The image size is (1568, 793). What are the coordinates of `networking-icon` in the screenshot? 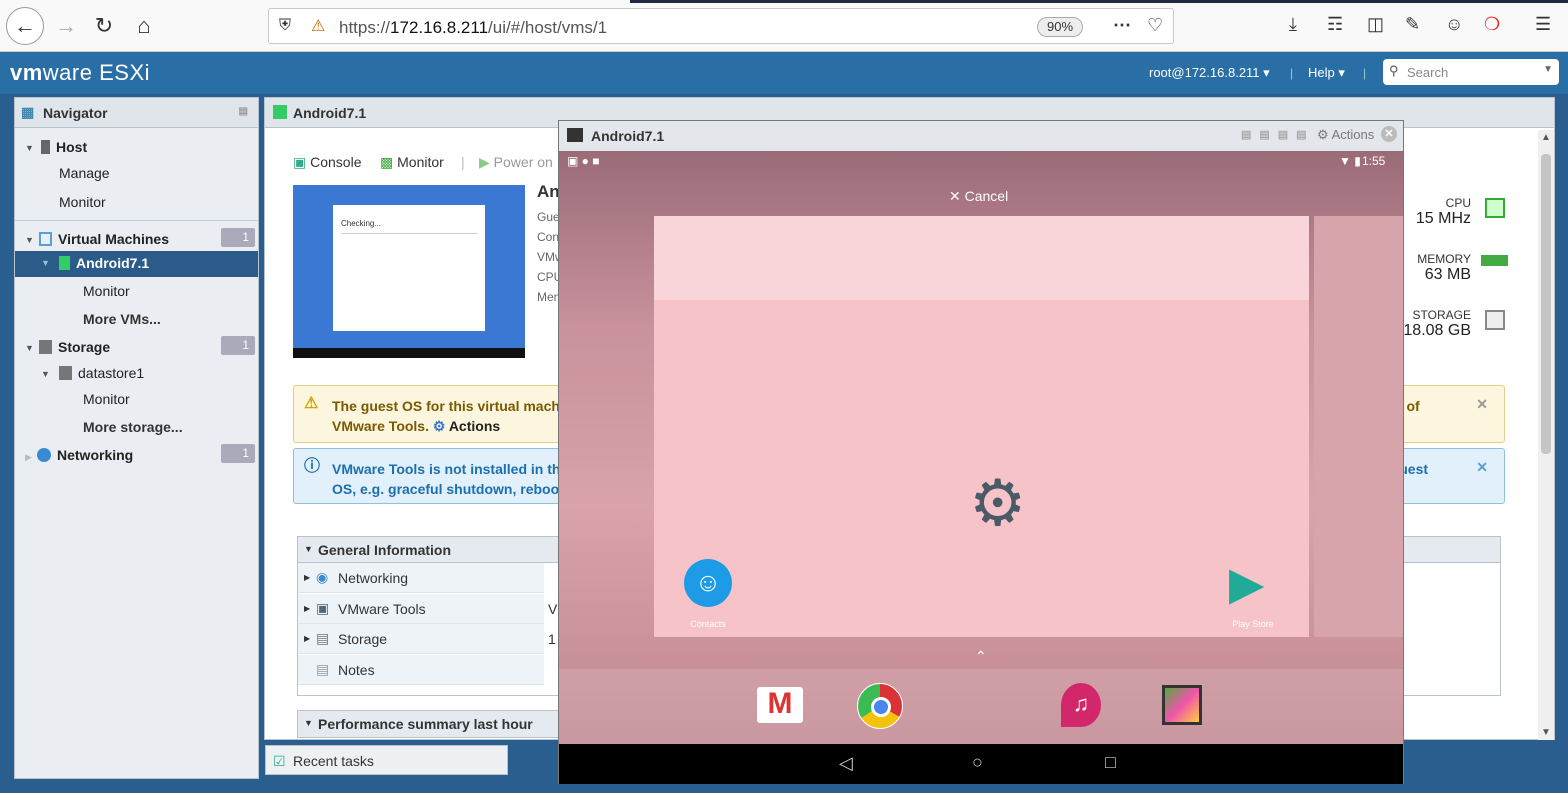 It's located at (44, 455).